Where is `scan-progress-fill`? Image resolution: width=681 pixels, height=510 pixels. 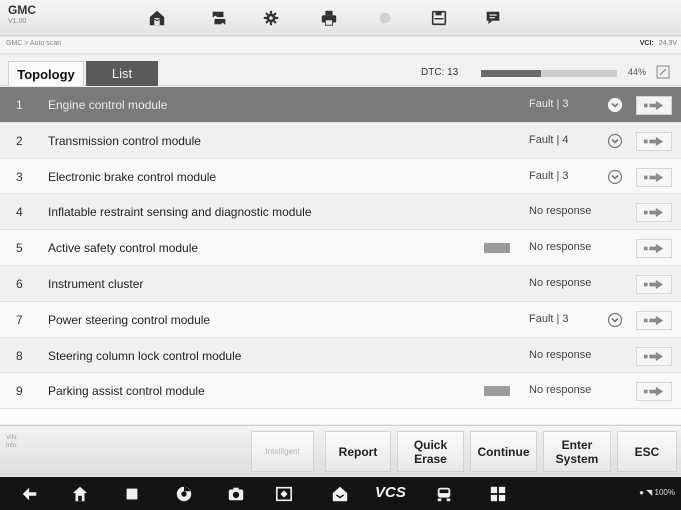 scan-progress-fill is located at coordinates (511, 73).